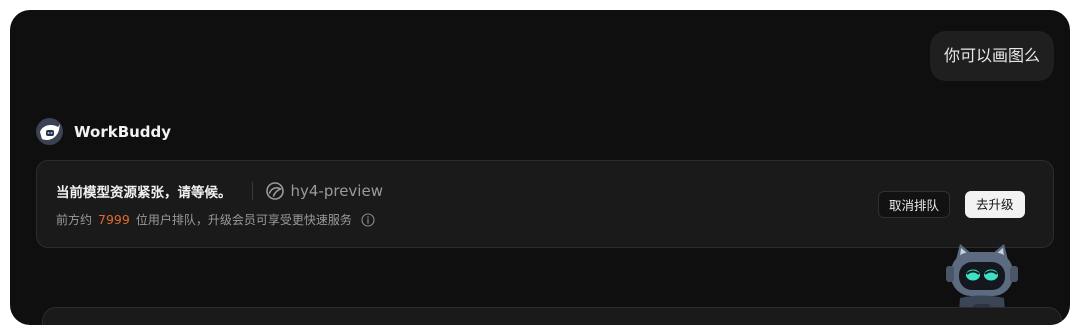 This screenshot has width=1080, height=335. I want to click on queue-title-row: 当前模型资源紧张，请等候。 hy4-preview, so click(219, 191).